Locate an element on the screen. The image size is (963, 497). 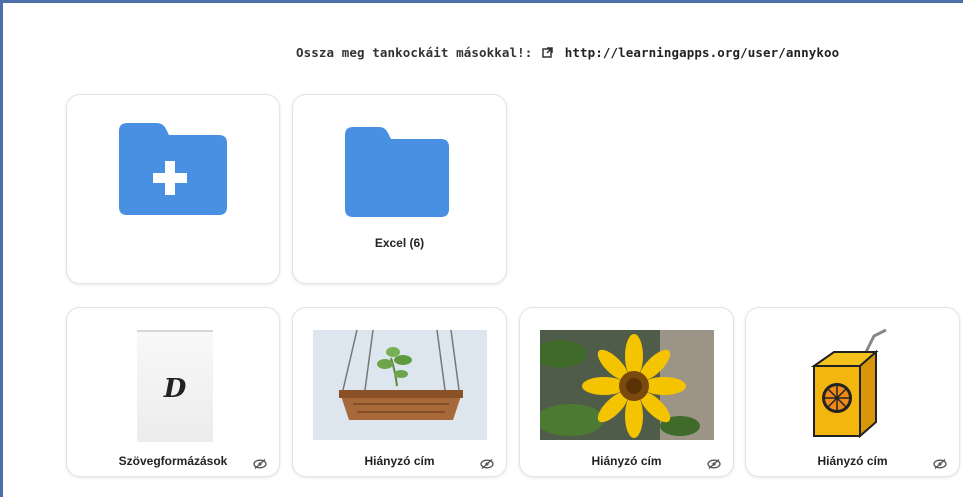
sunflower-image is located at coordinates (627, 385).